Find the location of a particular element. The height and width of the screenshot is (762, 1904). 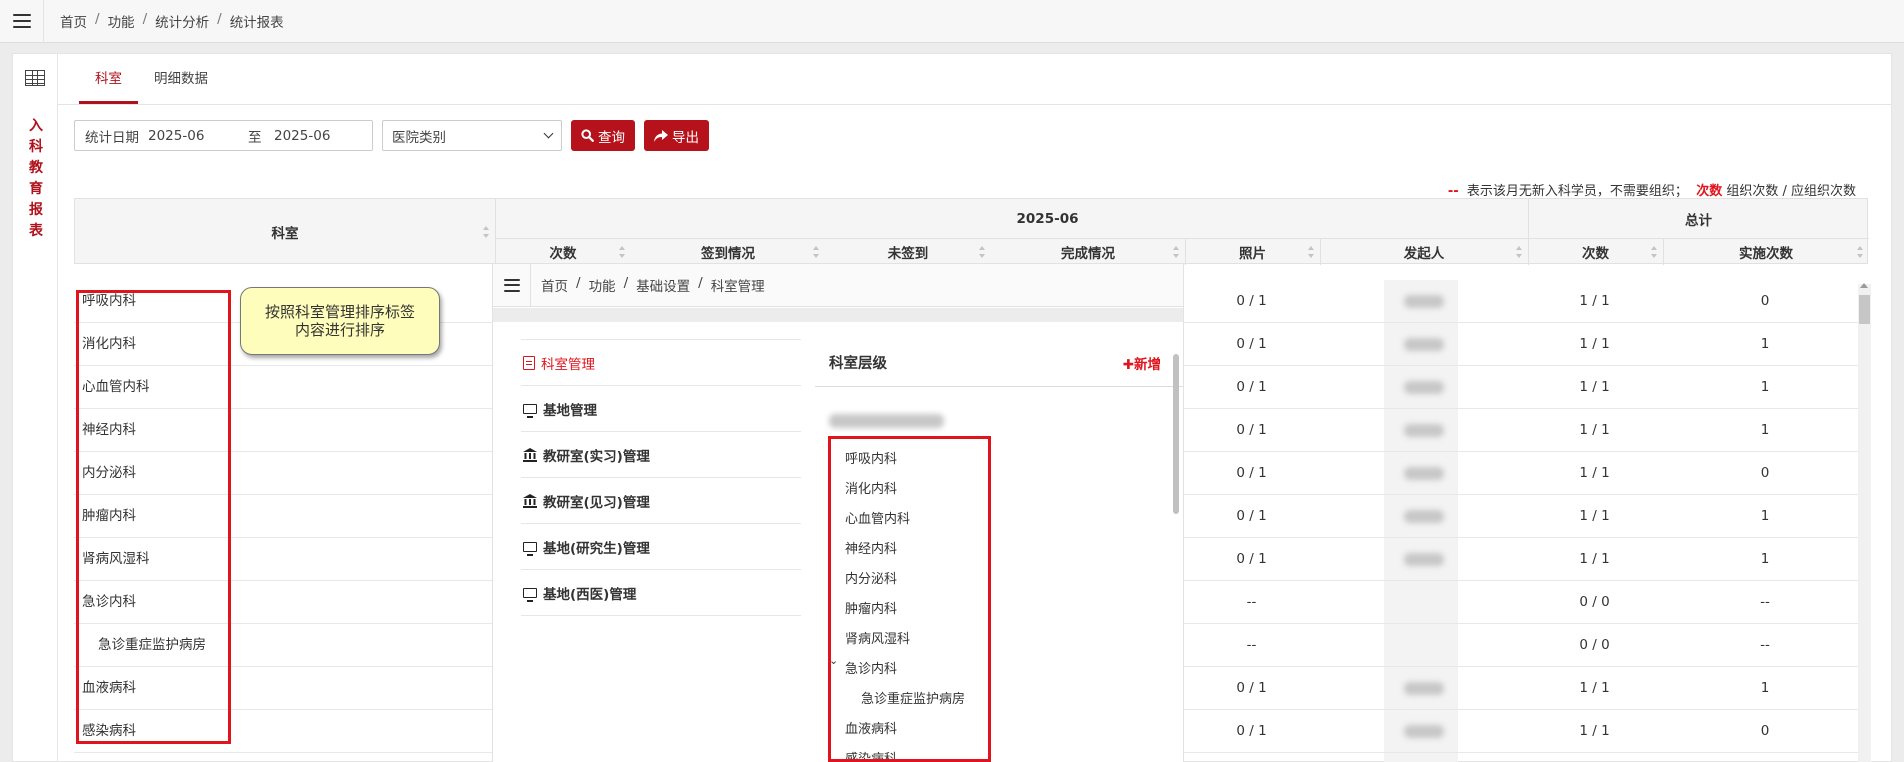

query-button: 查询 is located at coordinates (603, 135).